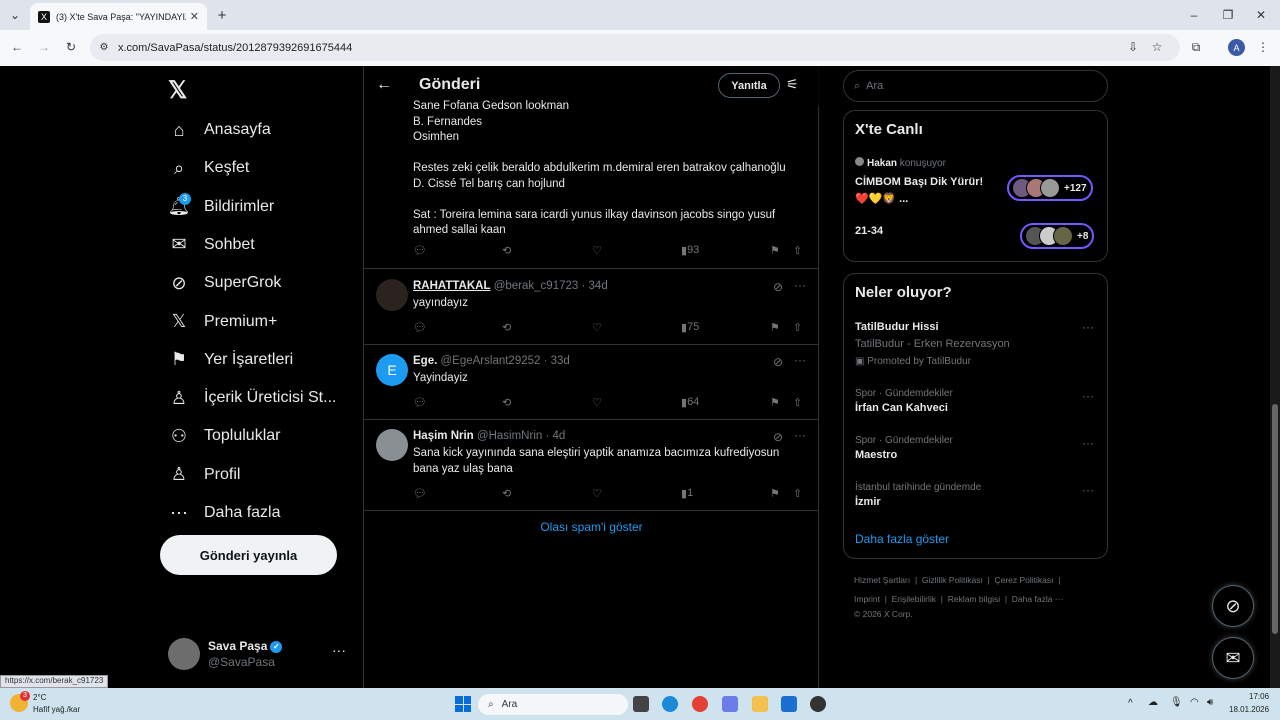  What do you see at coordinates (555, 436) in the screenshot?
I see `post-time: · 4d` at bounding box center [555, 436].